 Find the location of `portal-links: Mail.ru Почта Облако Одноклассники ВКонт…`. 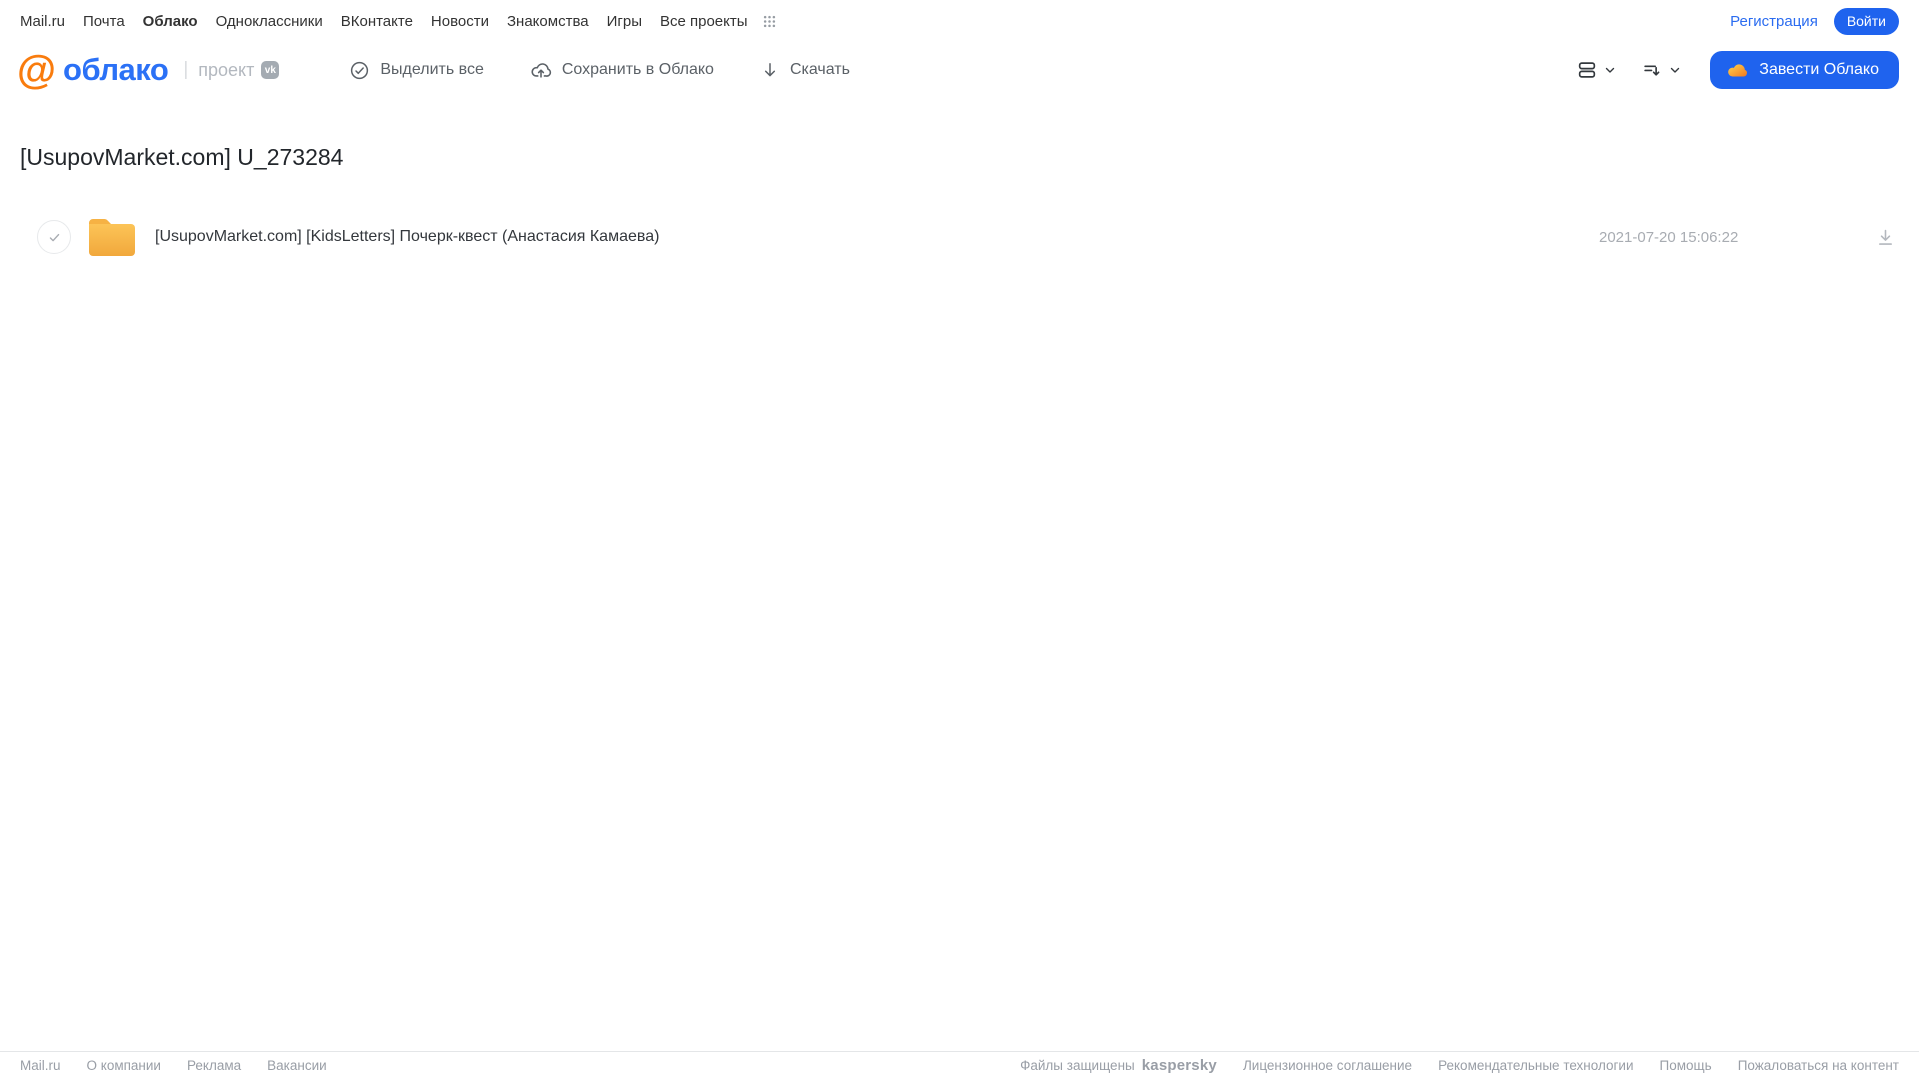

portal-links: Mail.ru Почта Облако Одноклассники ВКонт… is located at coordinates (398, 21).